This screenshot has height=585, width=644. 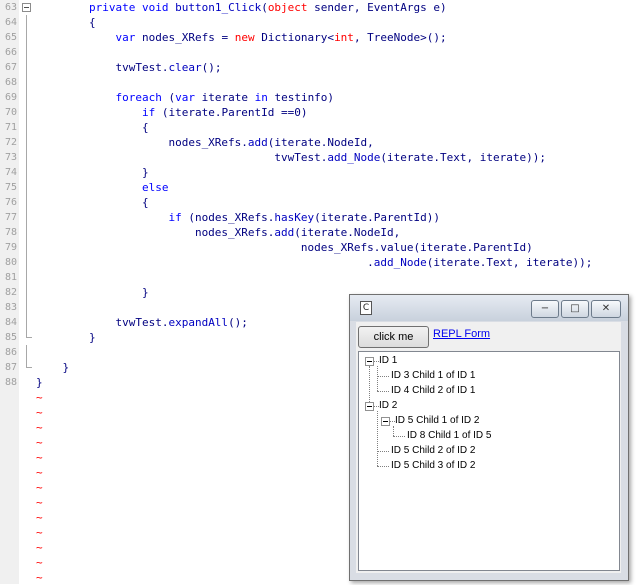 What do you see at coordinates (322, 142) in the screenshot?
I see `code-line: 72 nodes_XRefs.add(iterate.NodeId,` at bounding box center [322, 142].